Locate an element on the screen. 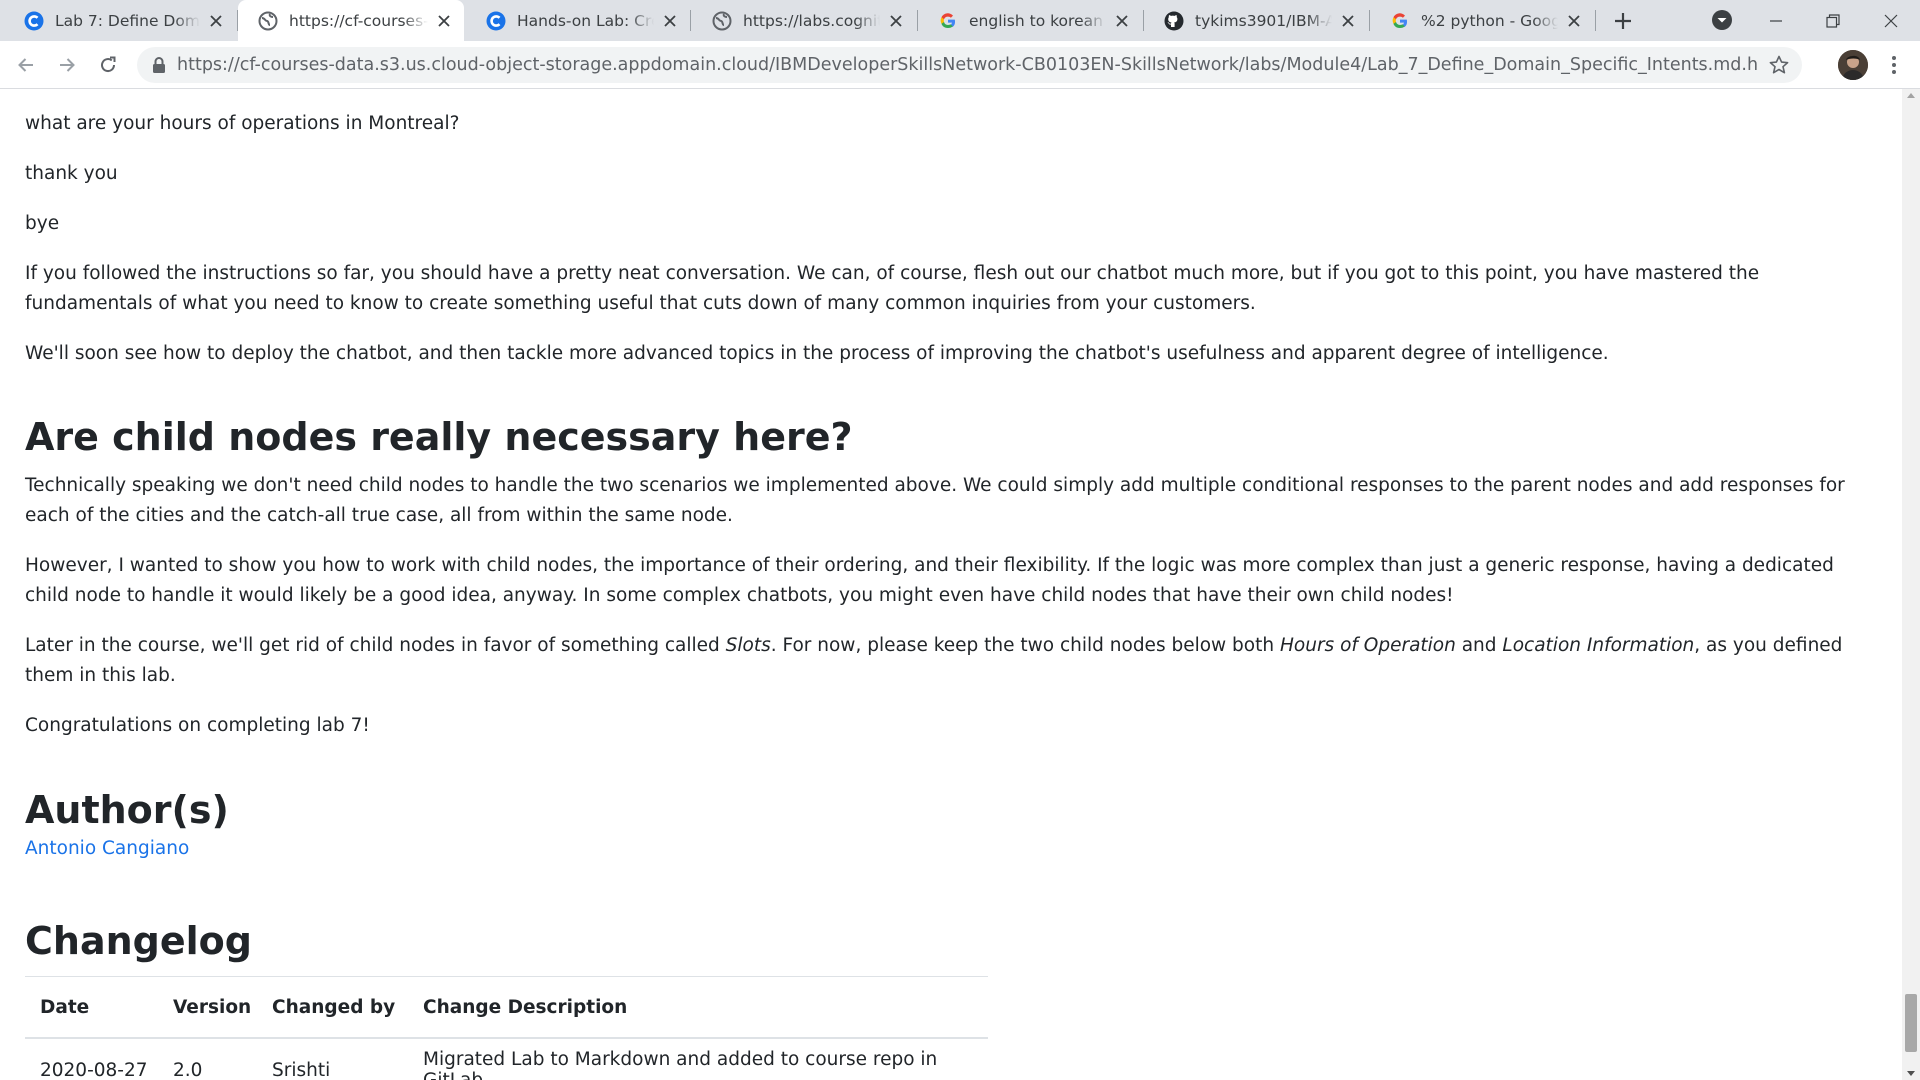 The image size is (1920, 1080). cell-version: 2.0 is located at coordinates (207, 1059).